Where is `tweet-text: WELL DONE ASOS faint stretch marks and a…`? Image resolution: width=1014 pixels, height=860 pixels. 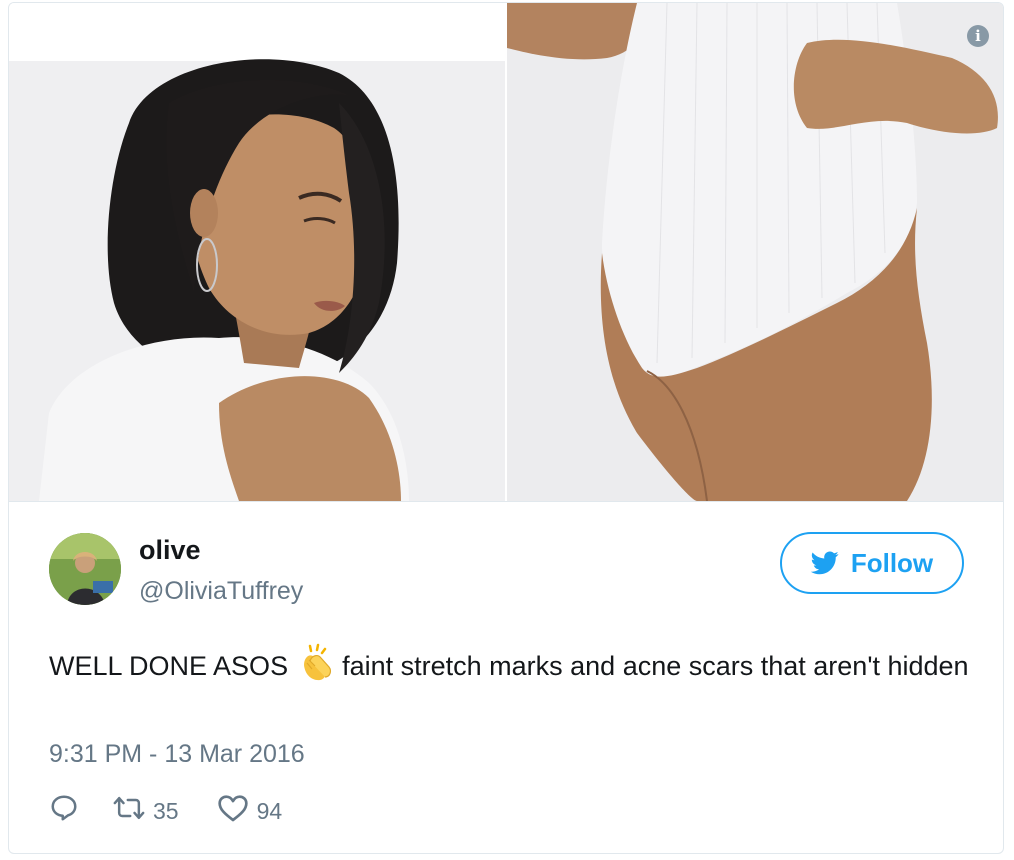 tweet-text: WELL DONE ASOS faint stretch marks and a… is located at coordinates (509, 669).